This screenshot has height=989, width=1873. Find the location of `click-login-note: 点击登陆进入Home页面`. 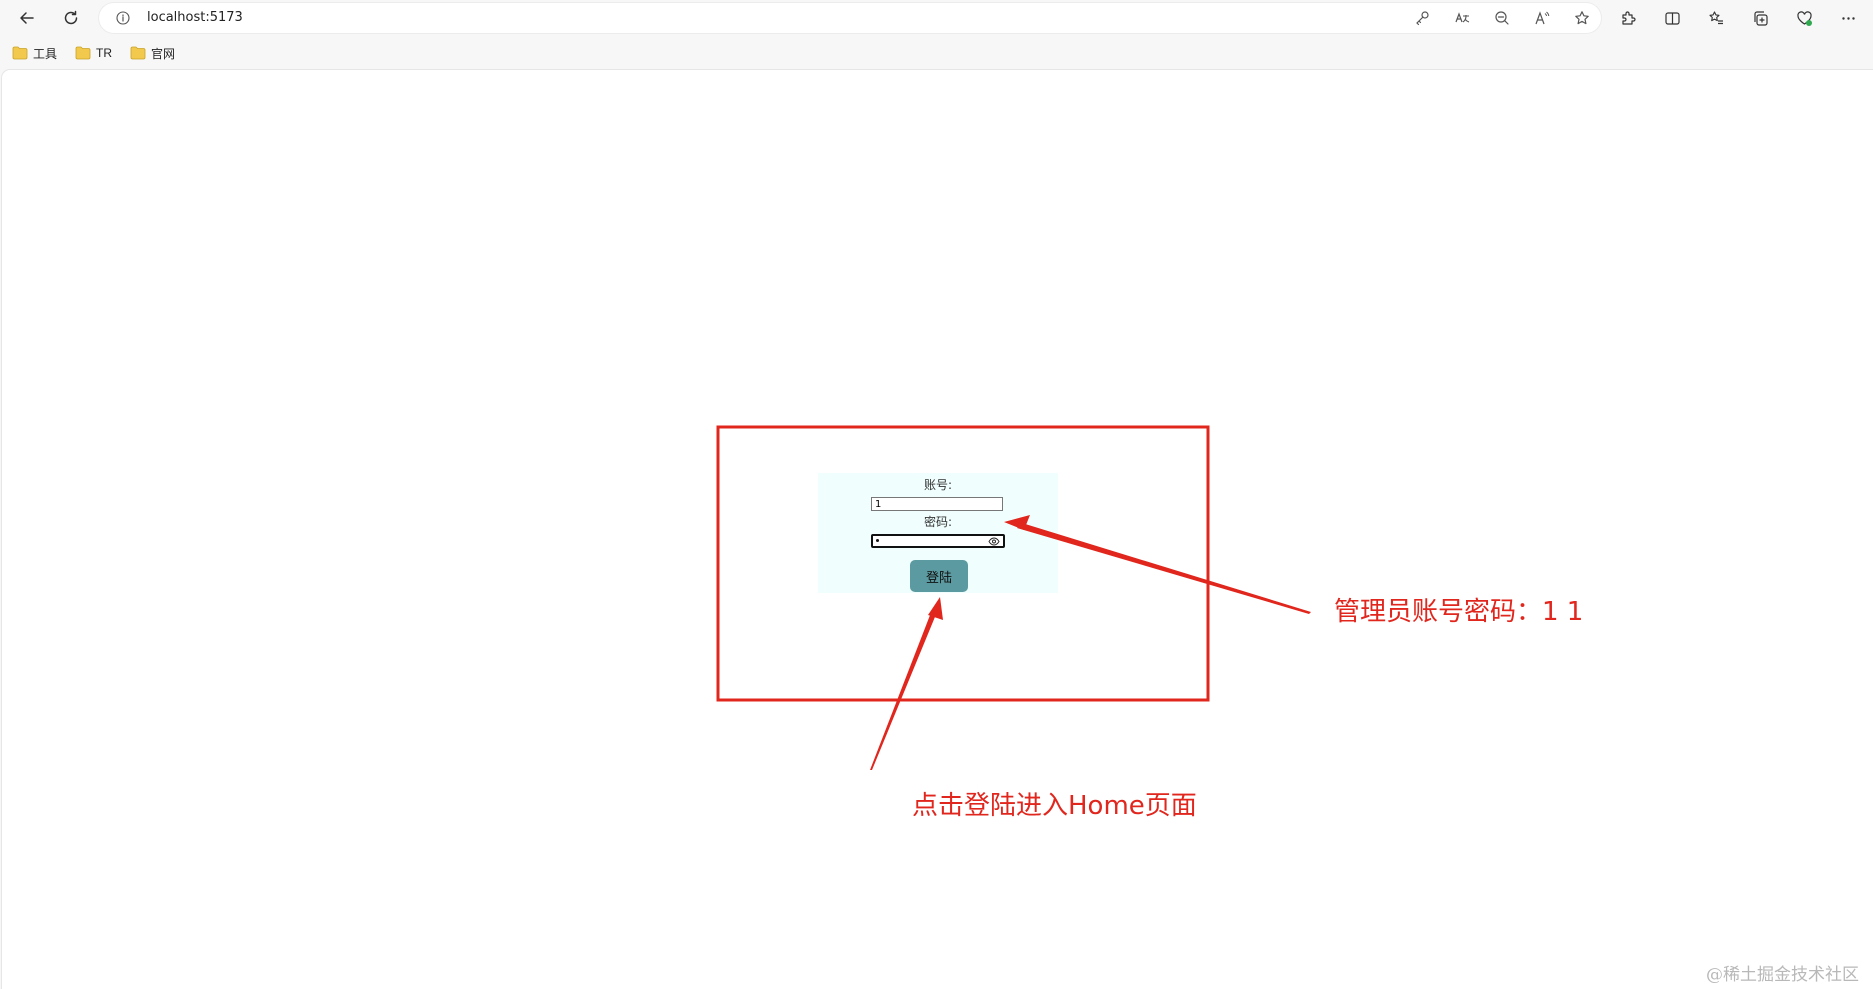

click-login-note: 点击登陆进入Home页面 is located at coordinates (1054, 806).